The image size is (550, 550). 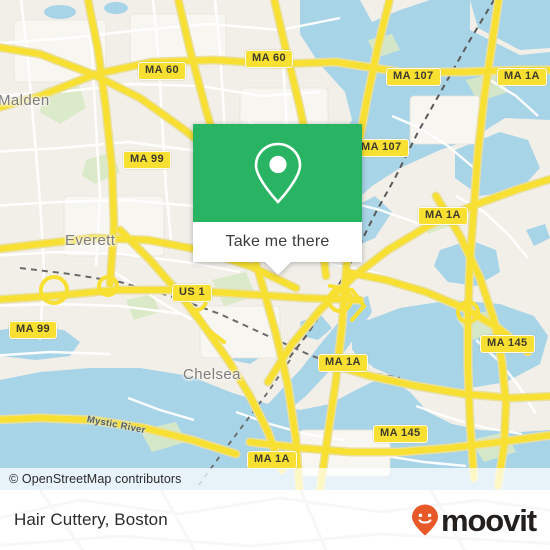 I want to click on callout-marker-panel, so click(x=277, y=173).